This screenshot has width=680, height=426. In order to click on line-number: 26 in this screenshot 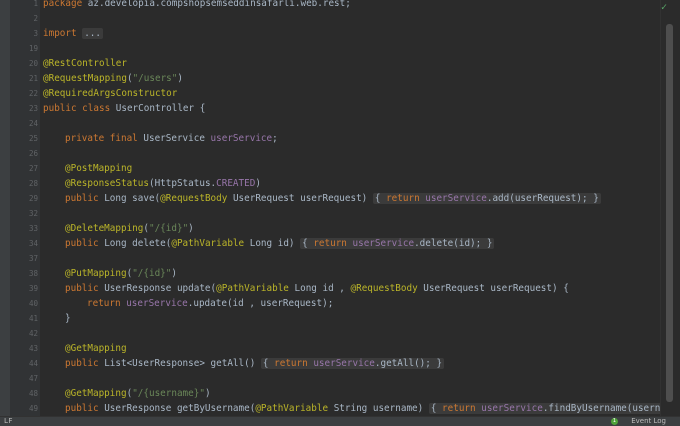, I will do `click(33, 153)`.